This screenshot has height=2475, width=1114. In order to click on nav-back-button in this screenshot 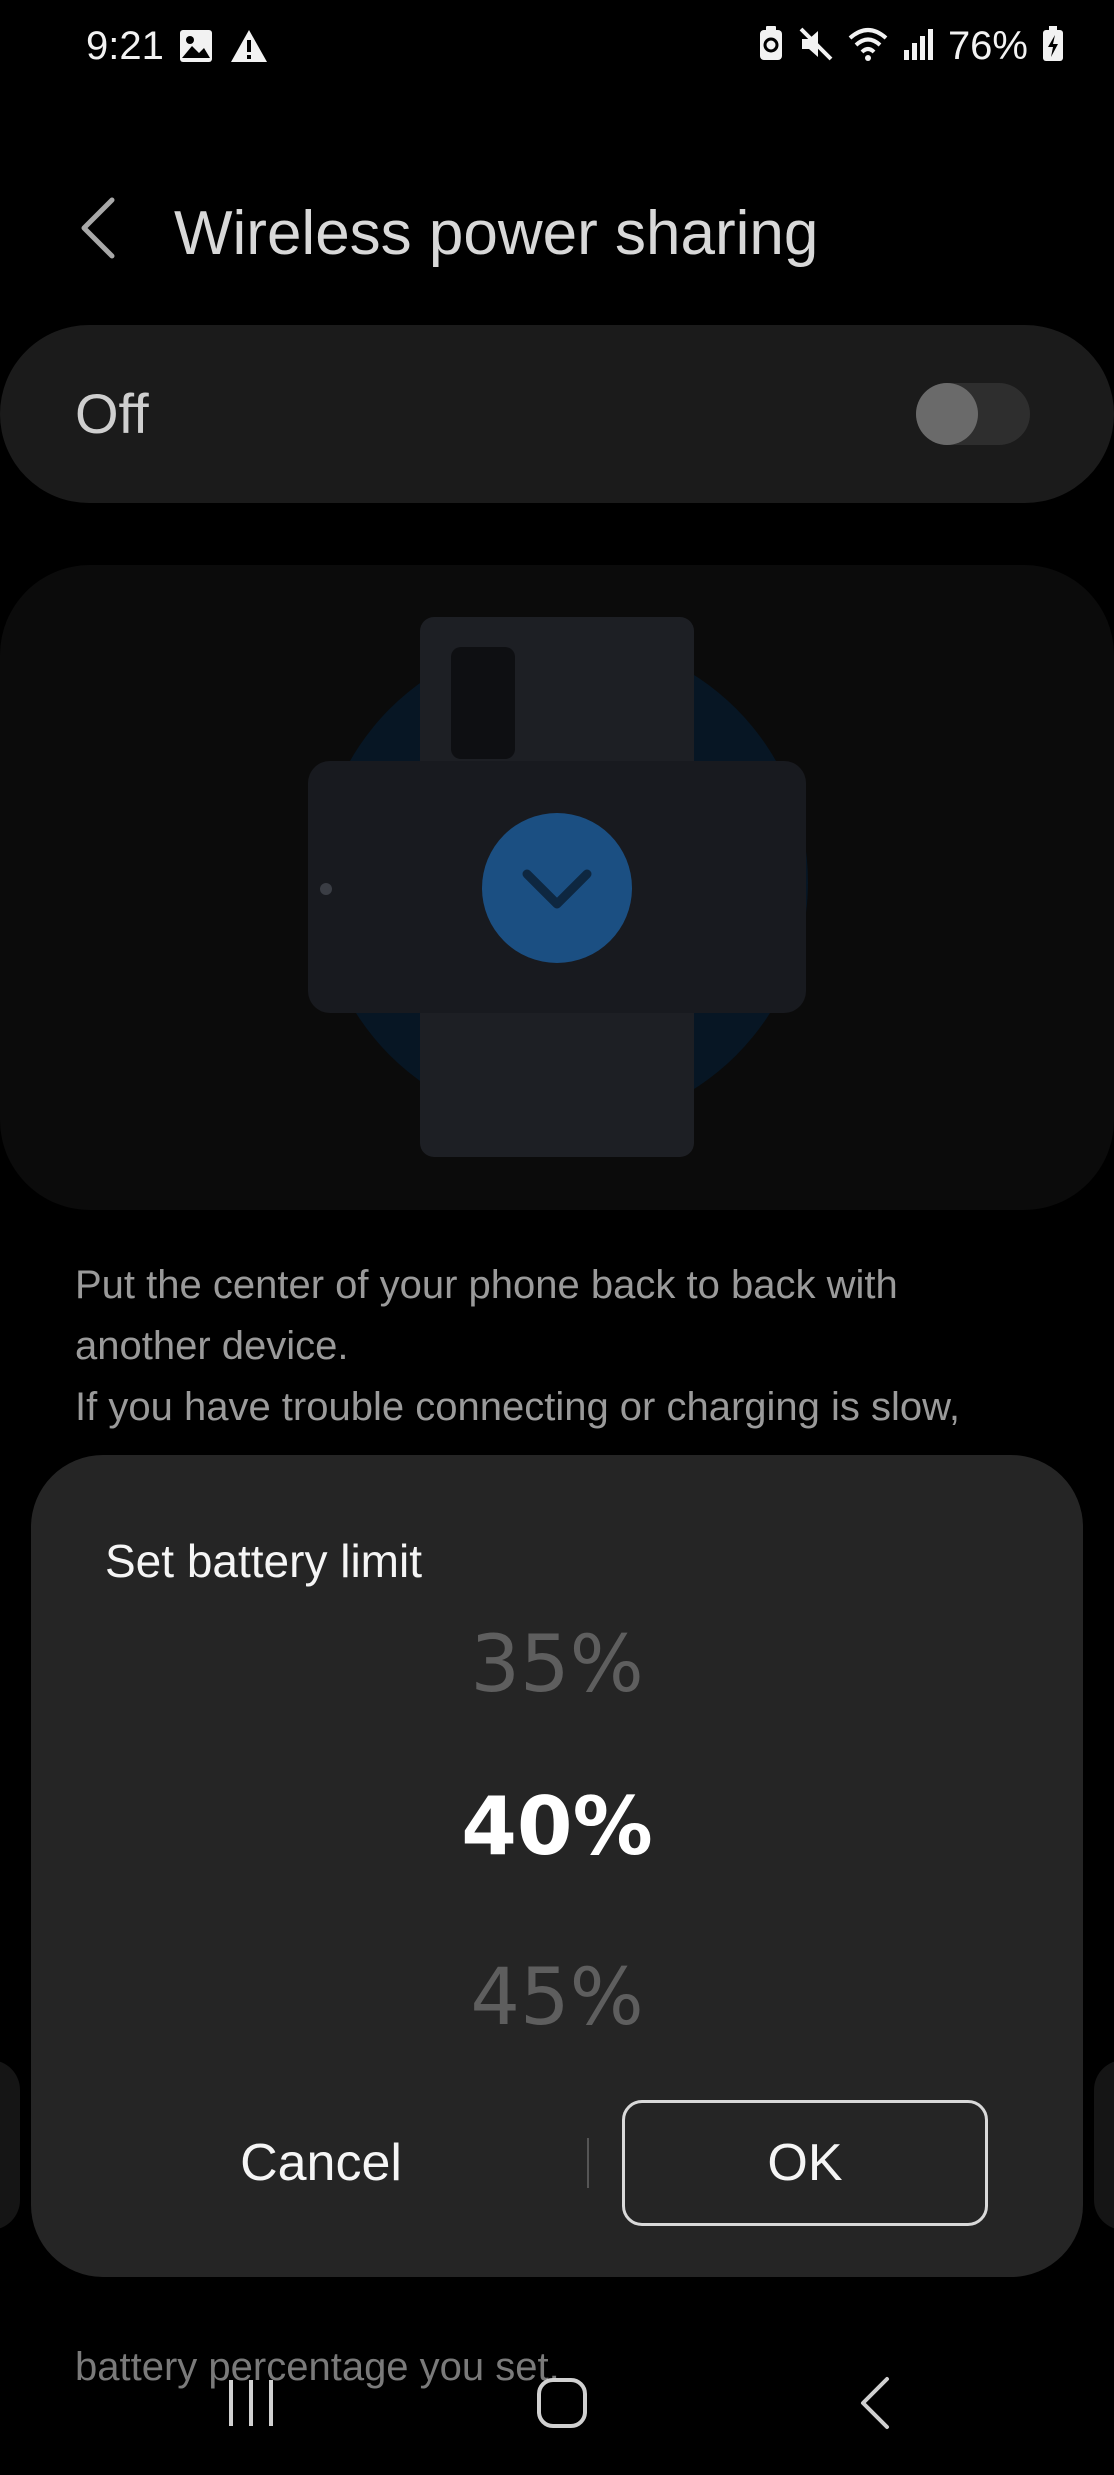, I will do `click(875, 2405)`.